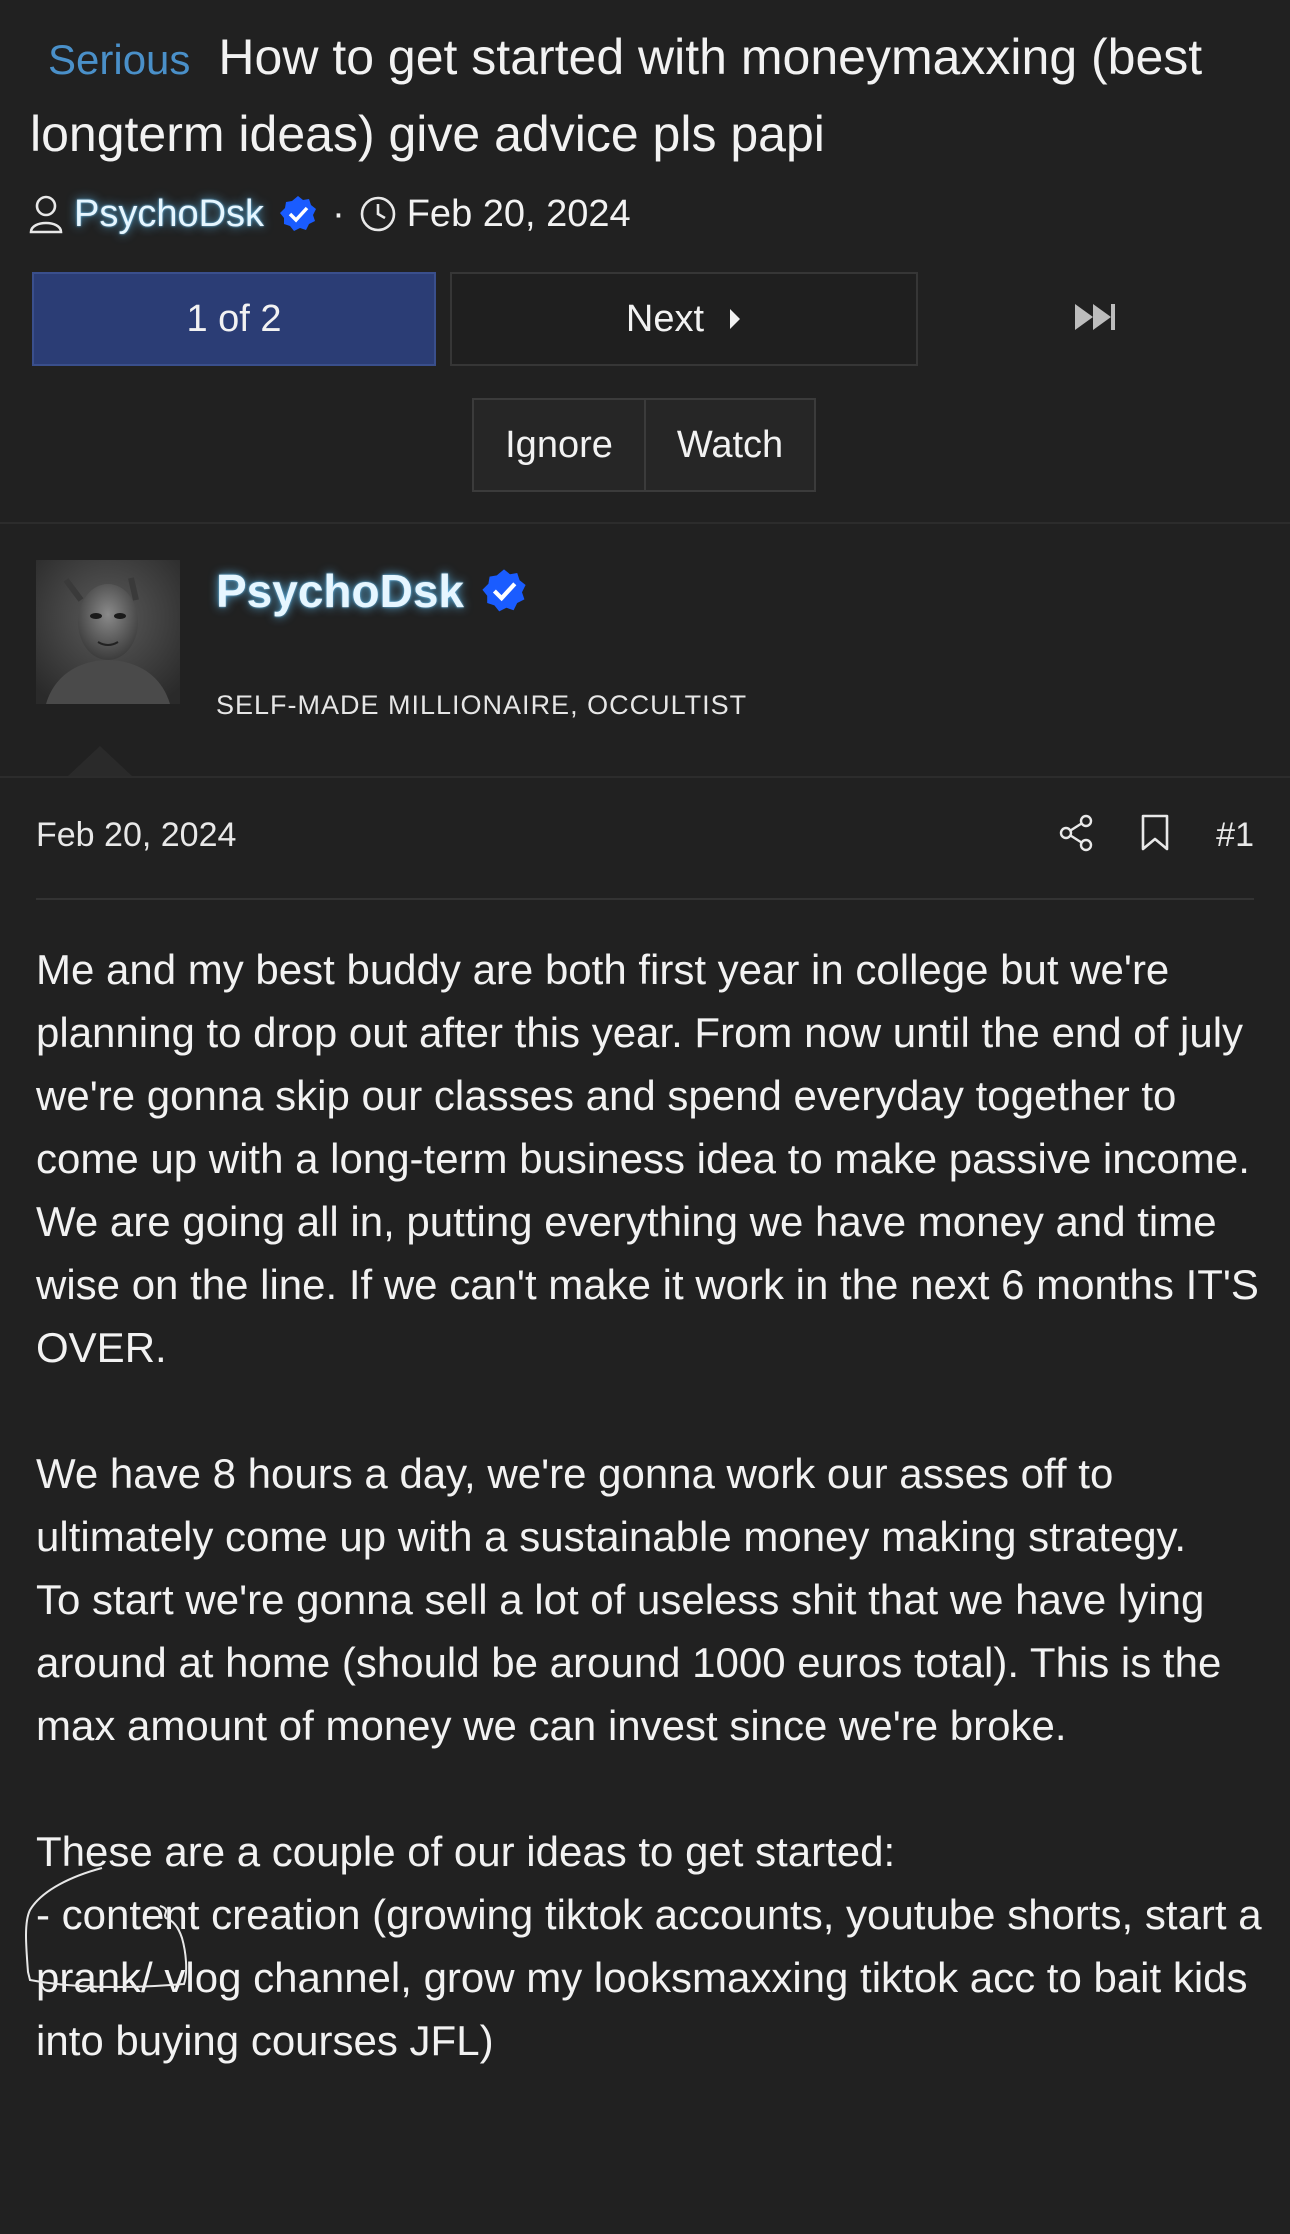 The height and width of the screenshot is (2234, 1290). I want to click on hand-drawn-circle-annotation, so click(106, 1927).